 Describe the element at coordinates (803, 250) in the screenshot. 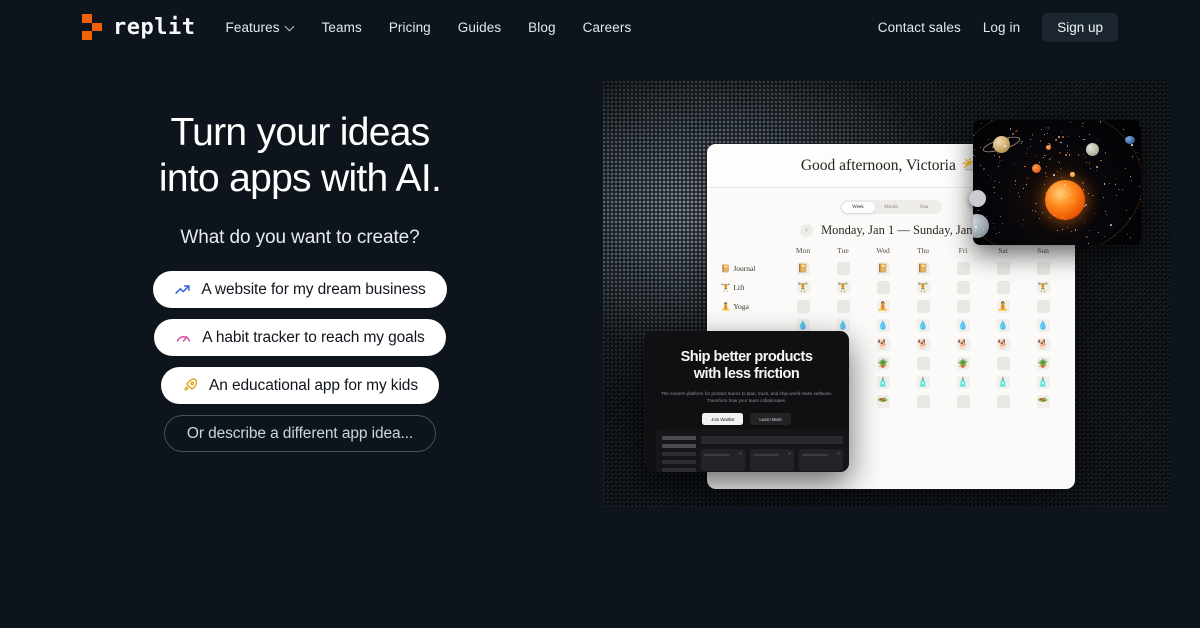

I see `day-header-mon: Mon` at that location.